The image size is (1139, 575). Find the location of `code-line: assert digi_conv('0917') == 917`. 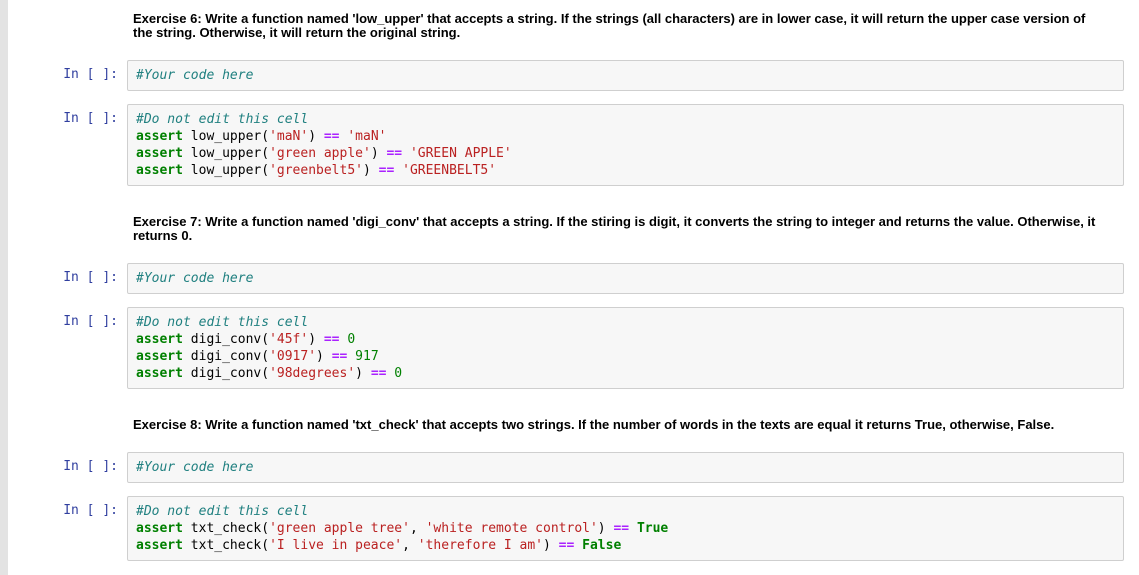

code-line: assert digi_conv('0917') == 917 is located at coordinates (625, 356).